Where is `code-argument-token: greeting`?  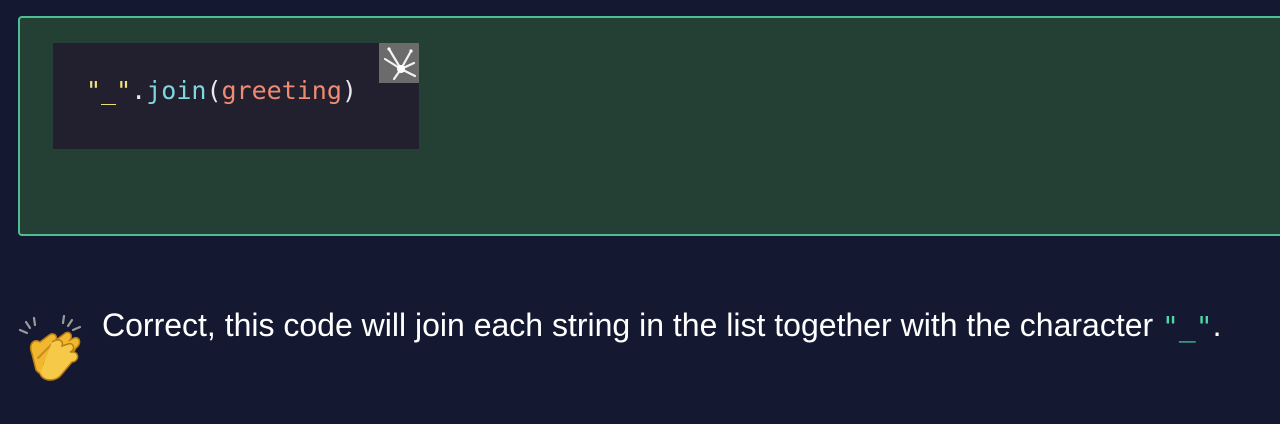
code-argument-token: greeting is located at coordinates (281, 90).